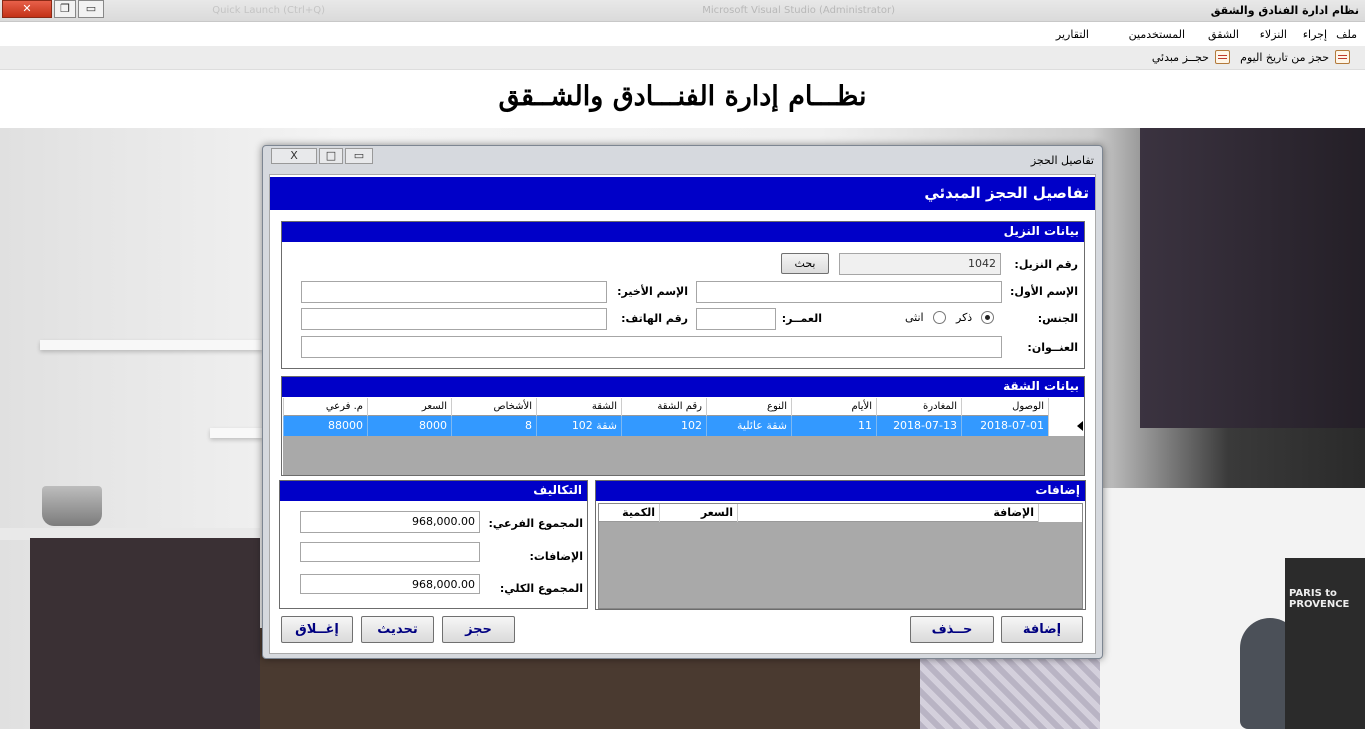 The image size is (1365, 729). Describe the element at coordinates (629, 513) in the screenshot. I see `col-header-quantity: الكمية` at that location.